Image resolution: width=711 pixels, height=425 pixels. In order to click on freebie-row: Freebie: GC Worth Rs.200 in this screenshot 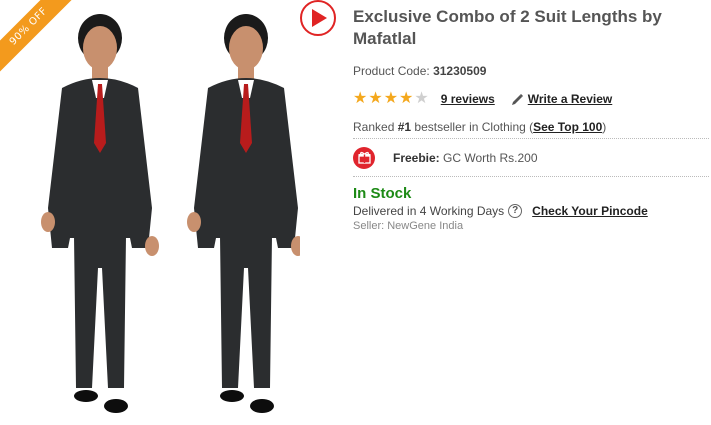, I will do `click(531, 158)`.